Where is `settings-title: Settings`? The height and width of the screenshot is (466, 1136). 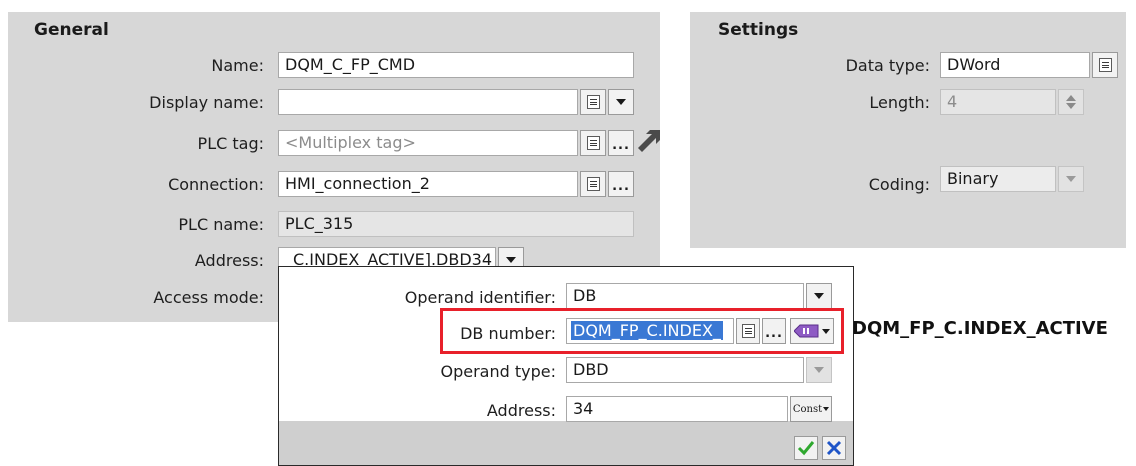 settings-title: Settings is located at coordinates (758, 30).